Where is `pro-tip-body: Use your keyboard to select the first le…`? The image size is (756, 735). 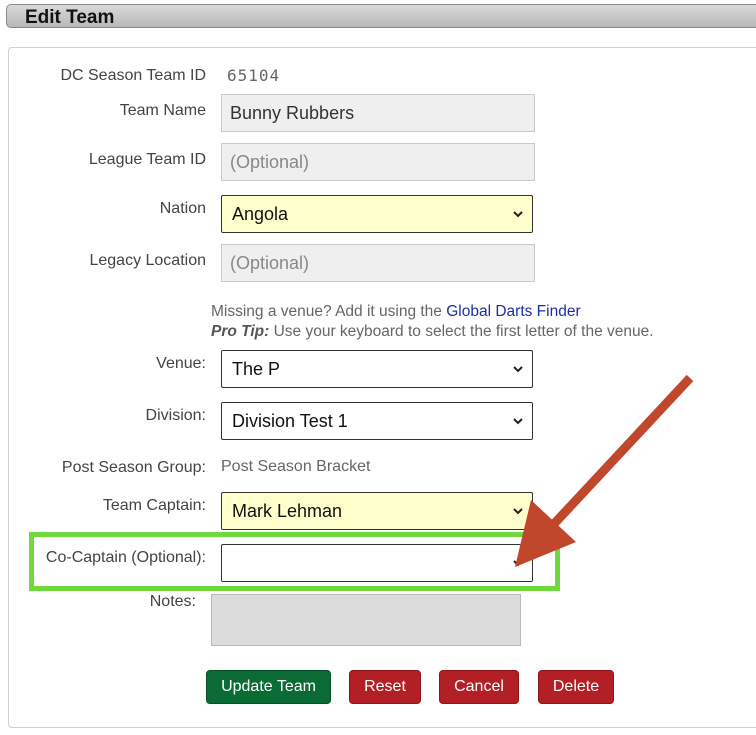 pro-tip-body: Use your keyboard to select the first le… is located at coordinates (461, 331).